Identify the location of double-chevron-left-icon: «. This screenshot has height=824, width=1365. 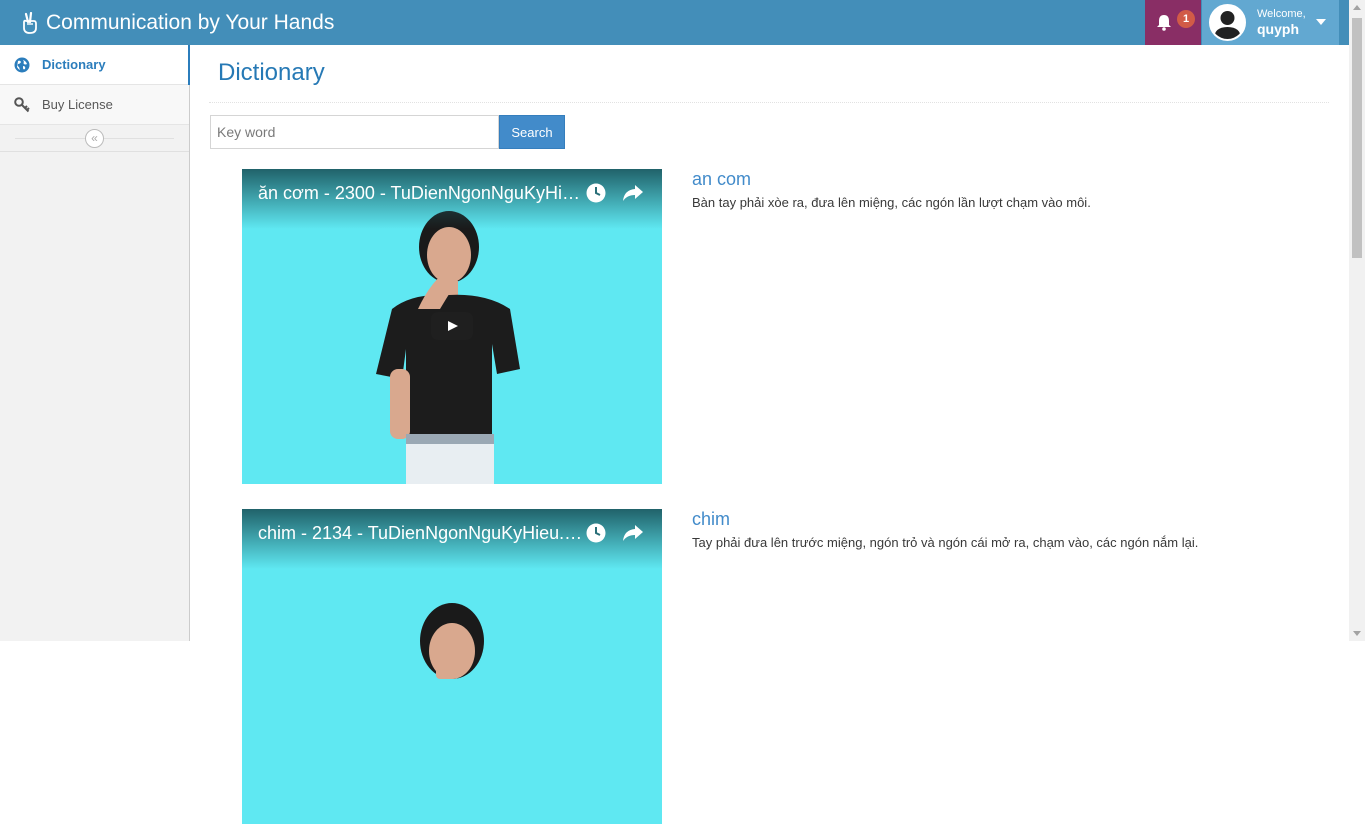
(94, 138).